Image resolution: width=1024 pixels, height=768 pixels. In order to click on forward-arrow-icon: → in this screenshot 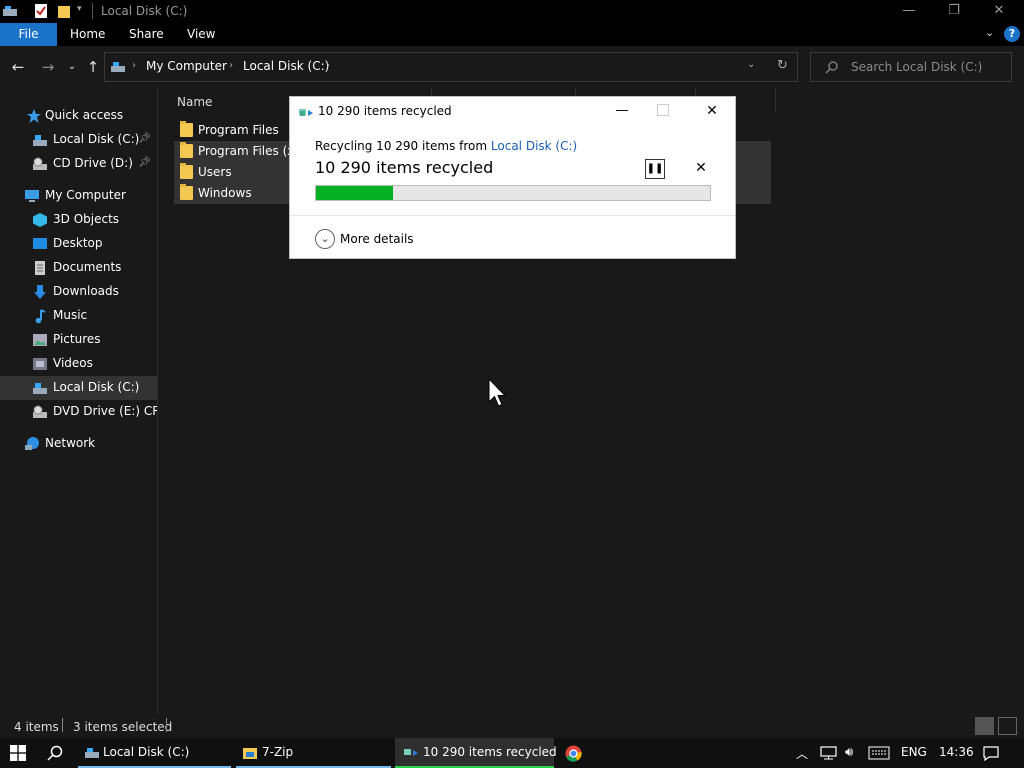, I will do `click(48, 67)`.